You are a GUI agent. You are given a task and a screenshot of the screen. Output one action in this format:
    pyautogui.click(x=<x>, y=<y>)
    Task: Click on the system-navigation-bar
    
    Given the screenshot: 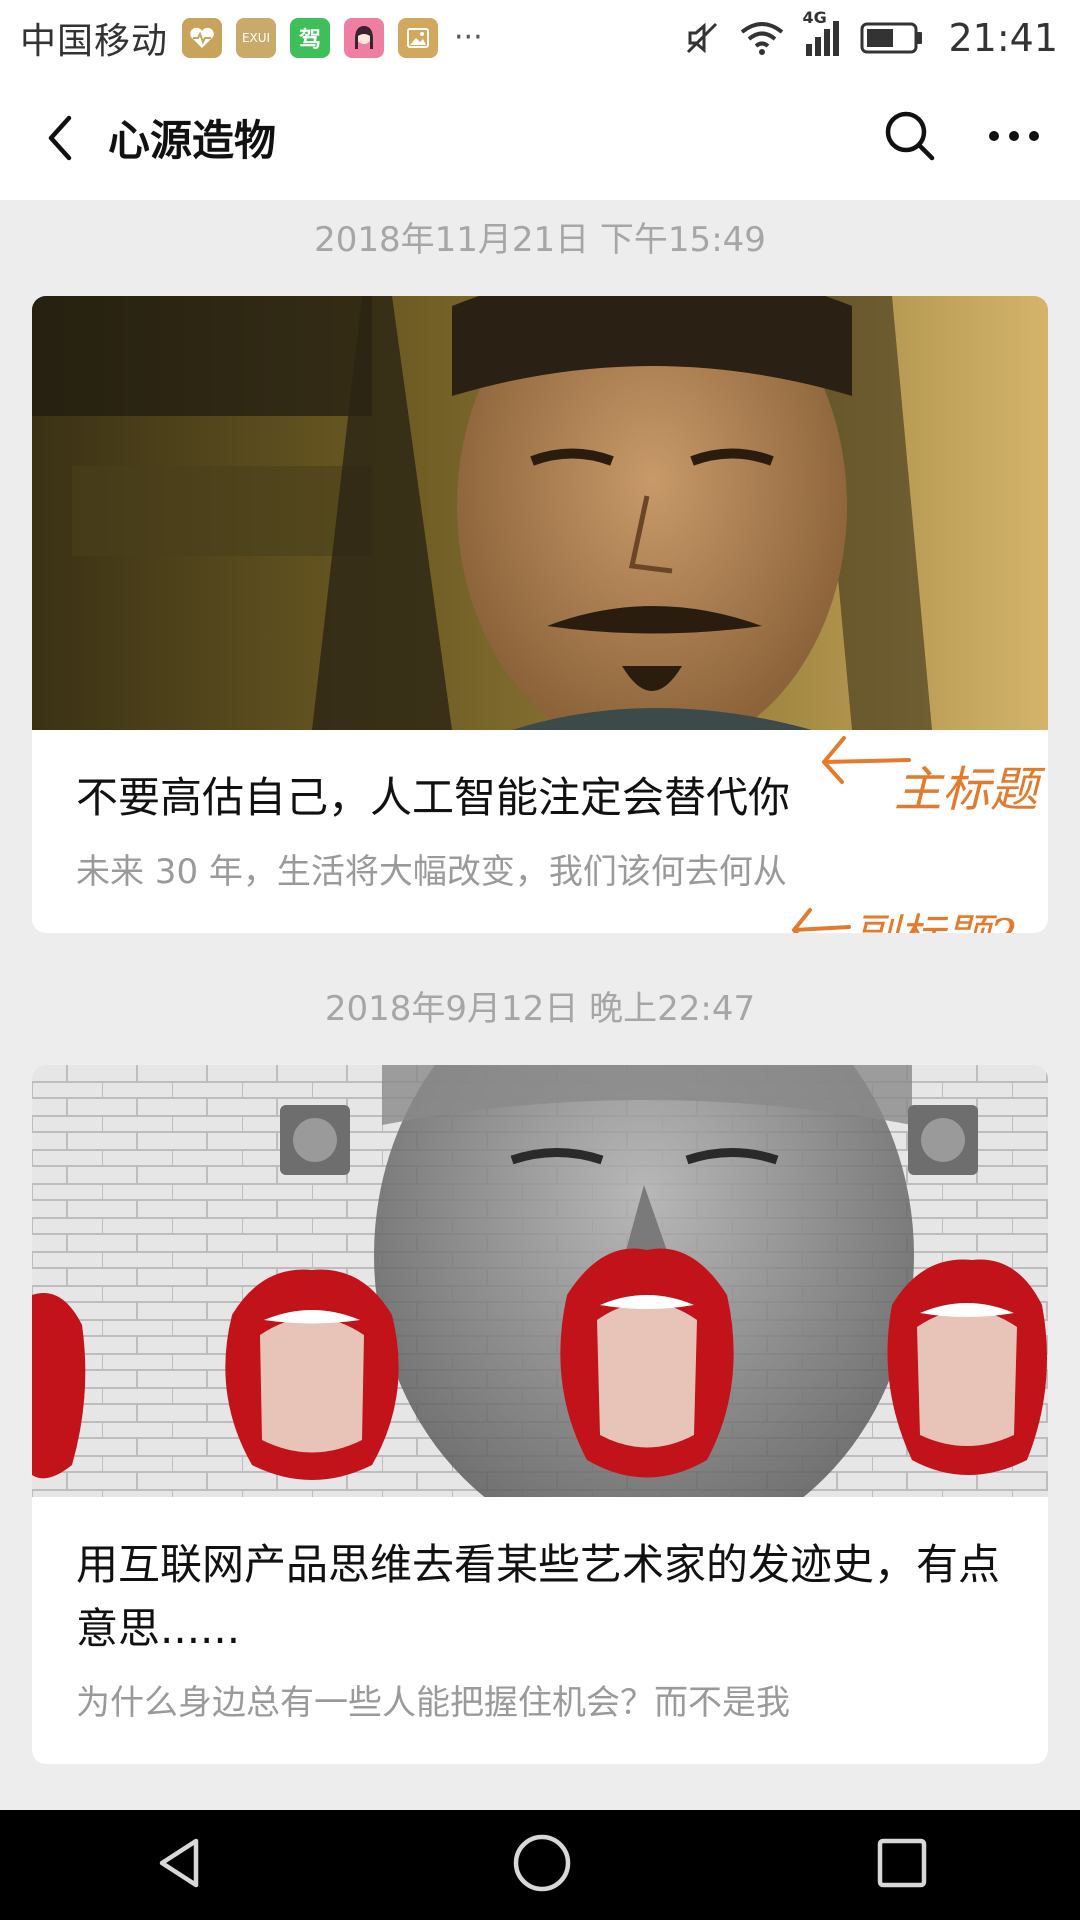 What is the action you would take?
    pyautogui.click(x=540, y=1865)
    